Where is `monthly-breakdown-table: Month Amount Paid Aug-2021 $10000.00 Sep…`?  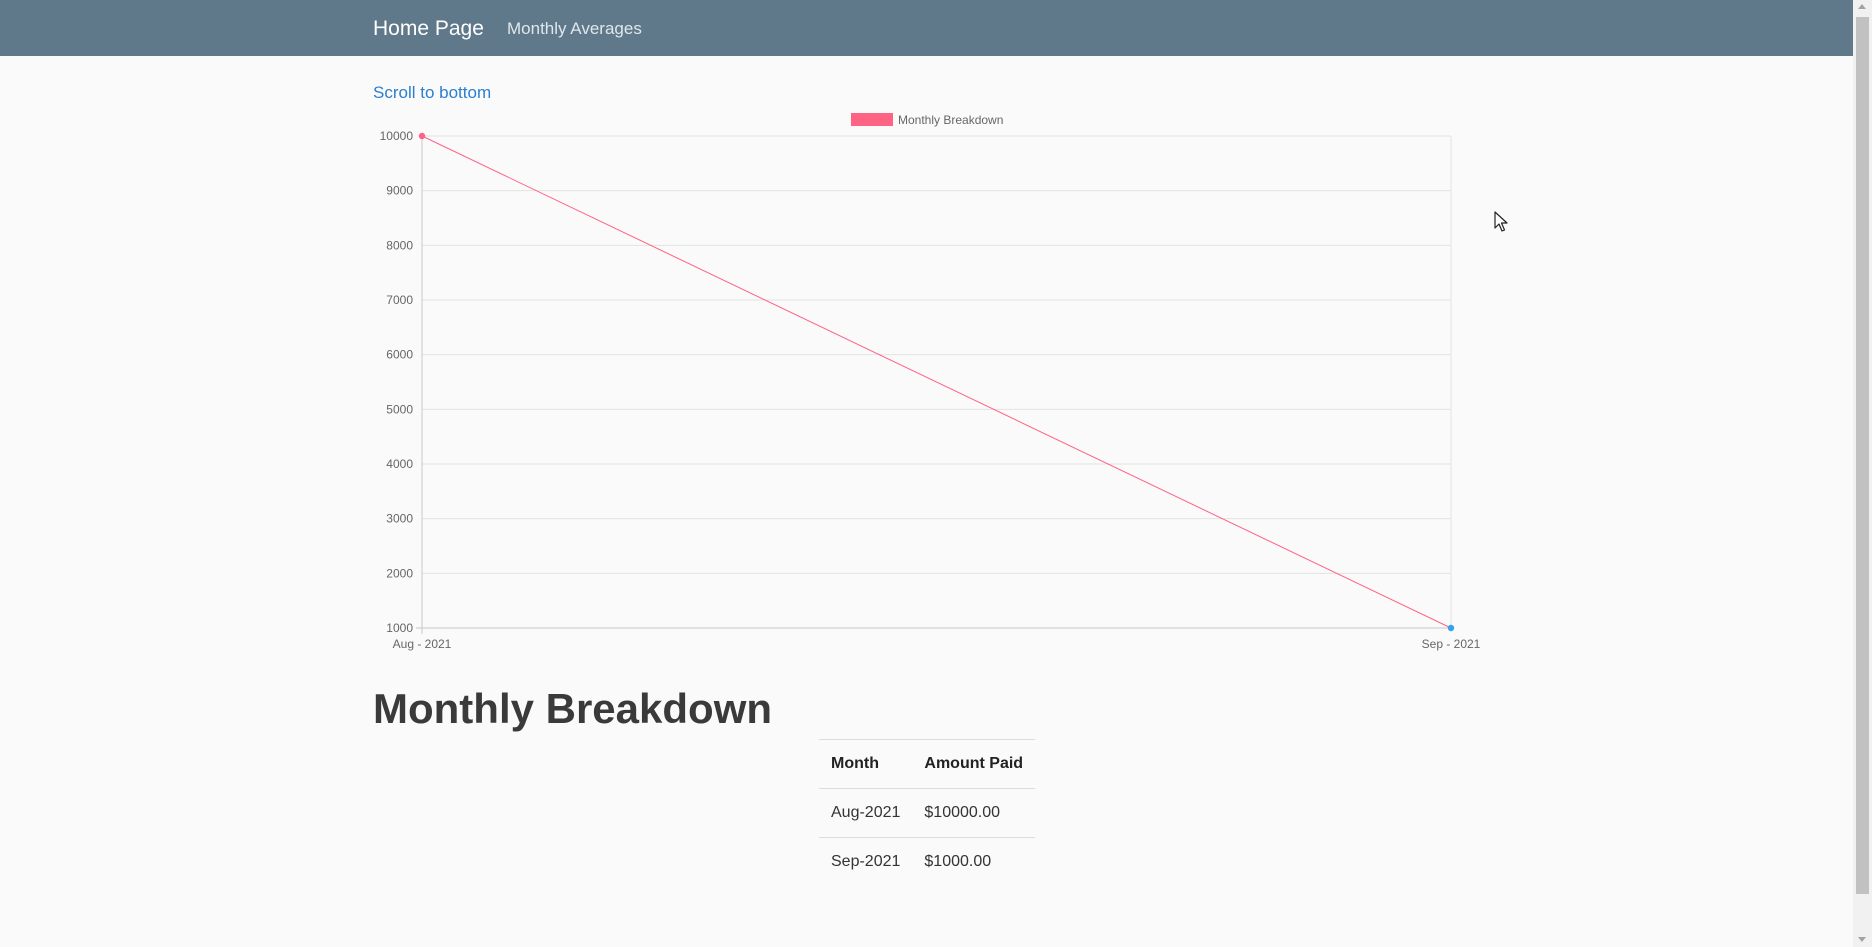
monthly-breakdown-table: Month Amount Paid Aug-2021 $10000.00 Sep… is located at coordinates (927, 812).